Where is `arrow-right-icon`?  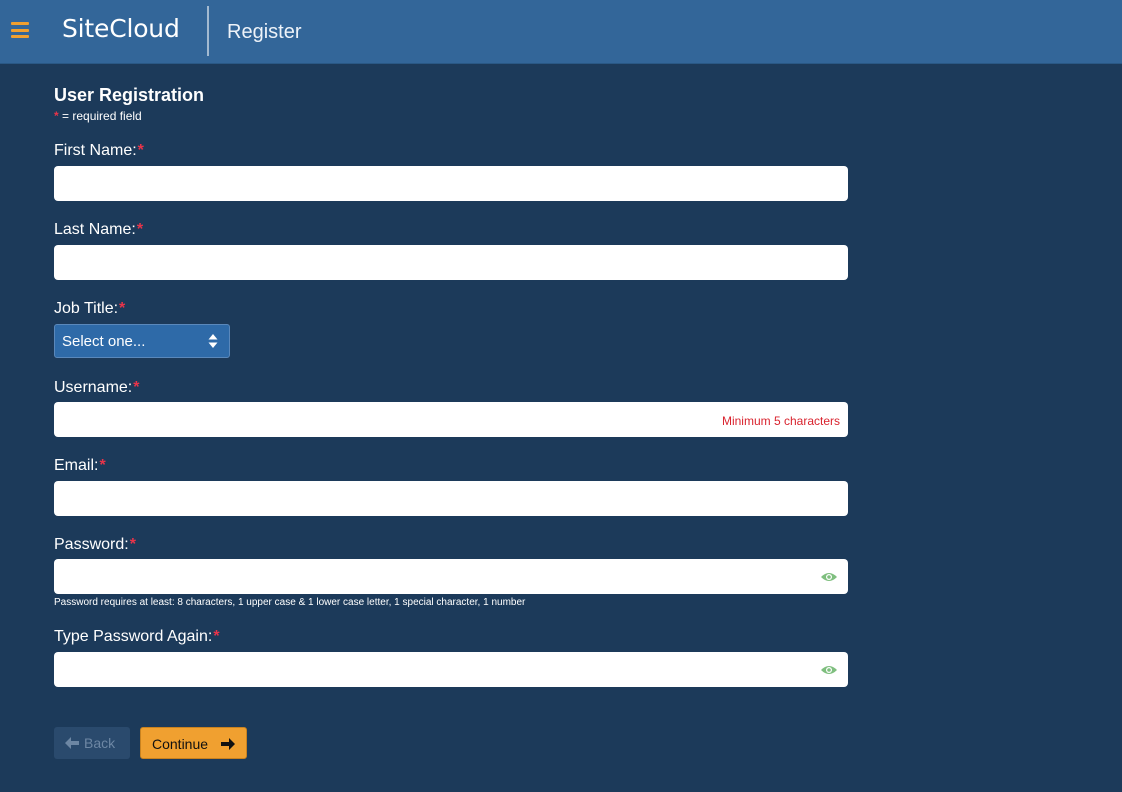 arrow-right-icon is located at coordinates (228, 744).